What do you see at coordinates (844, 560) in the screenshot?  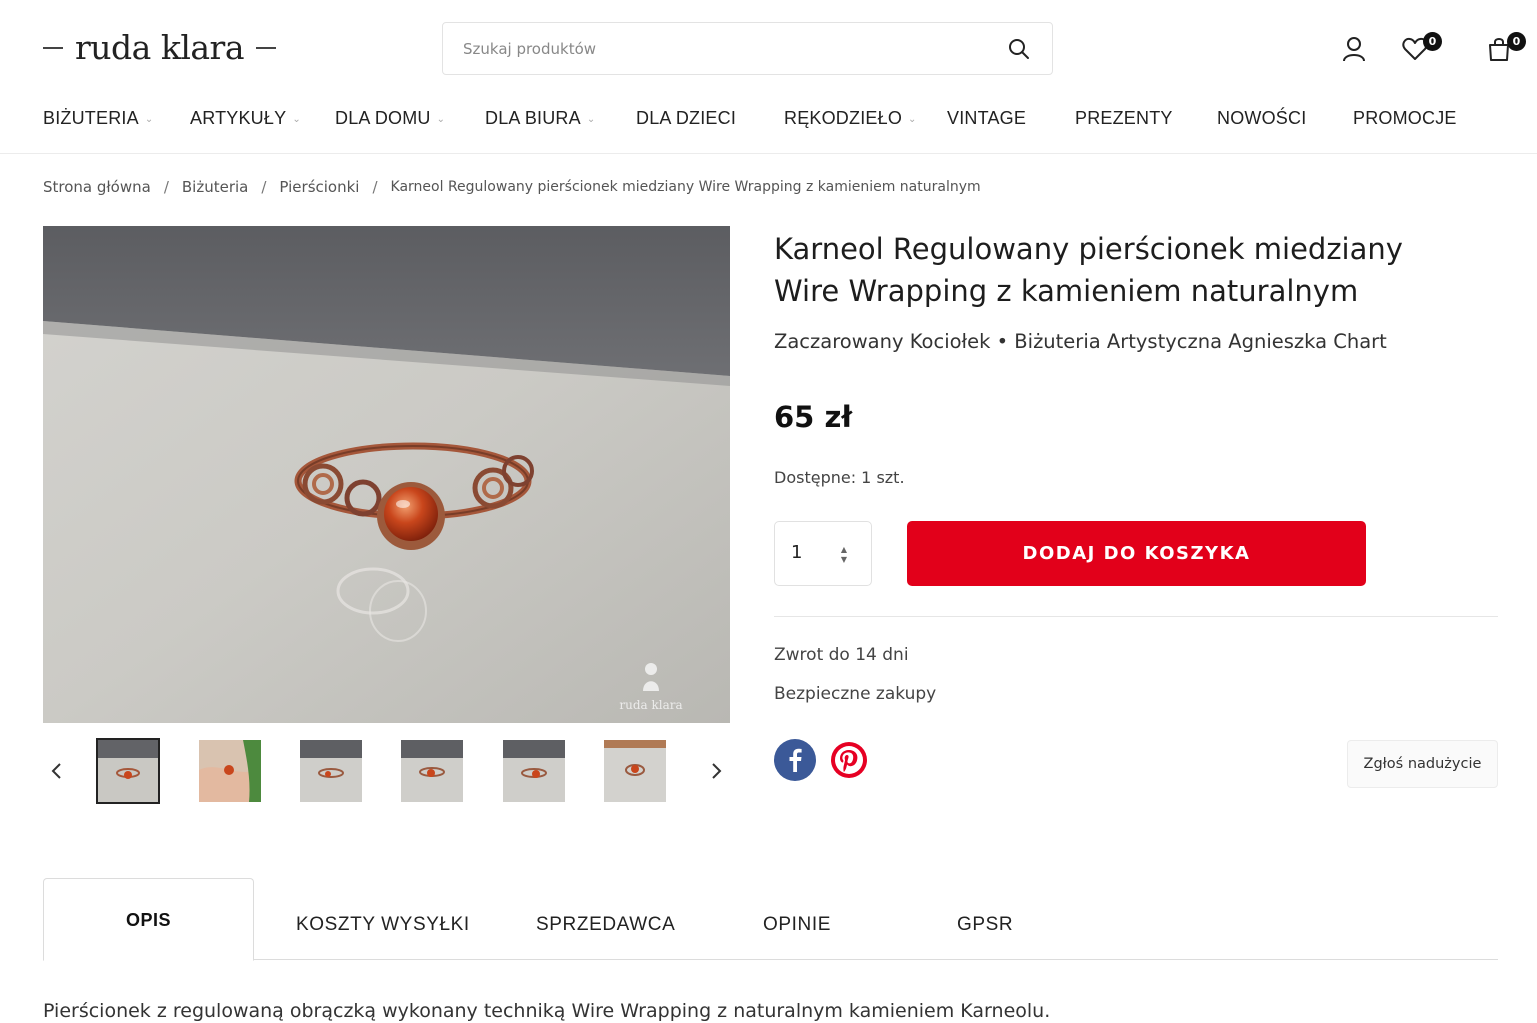 I see `chevron-down-icon: ▼` at bounding box center [844, 560].